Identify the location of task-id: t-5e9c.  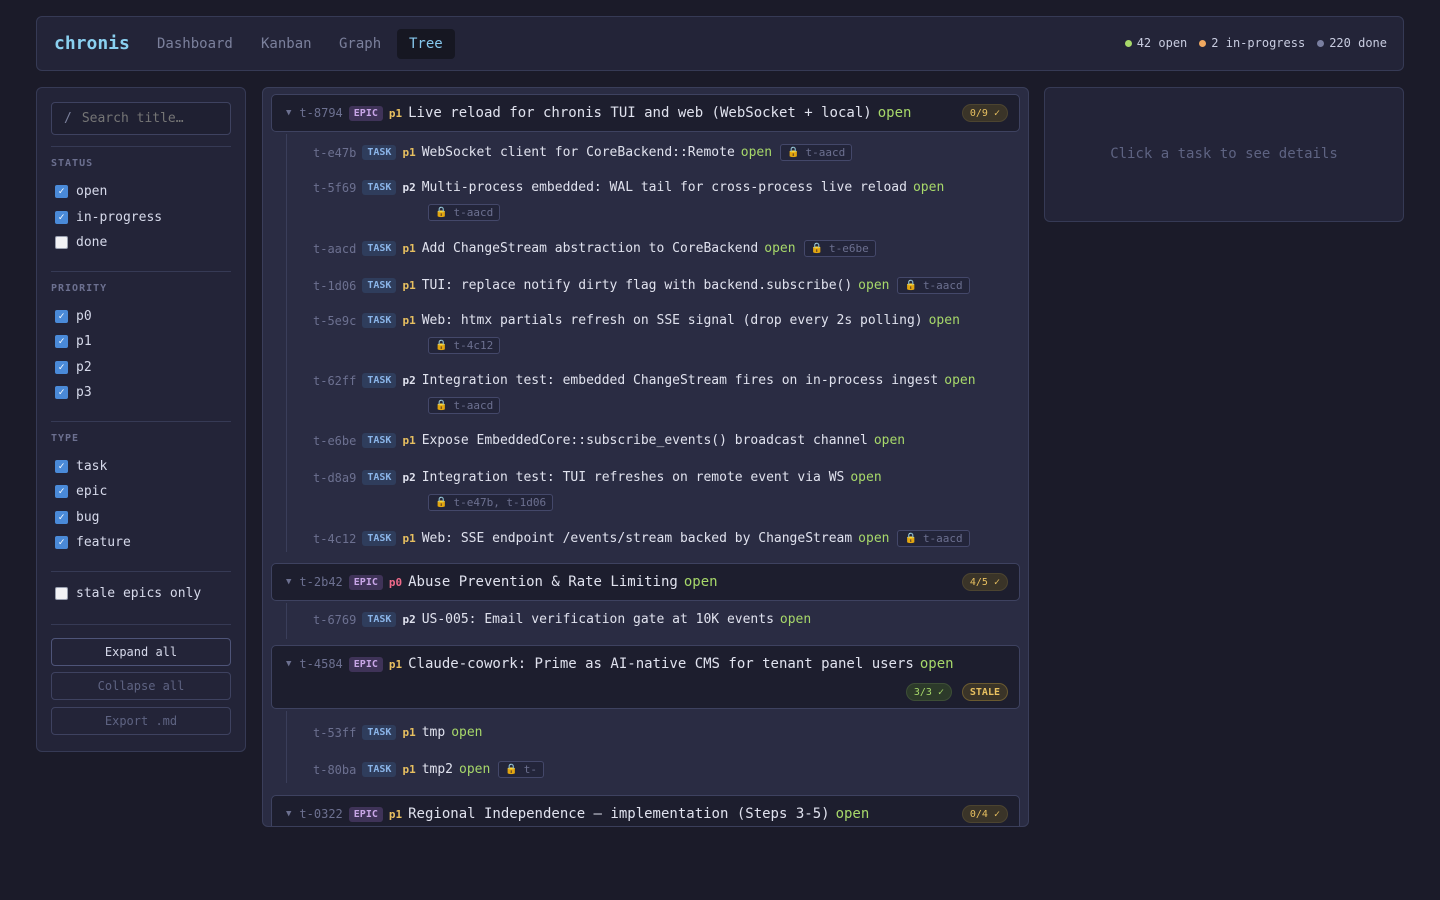
(335, 320).